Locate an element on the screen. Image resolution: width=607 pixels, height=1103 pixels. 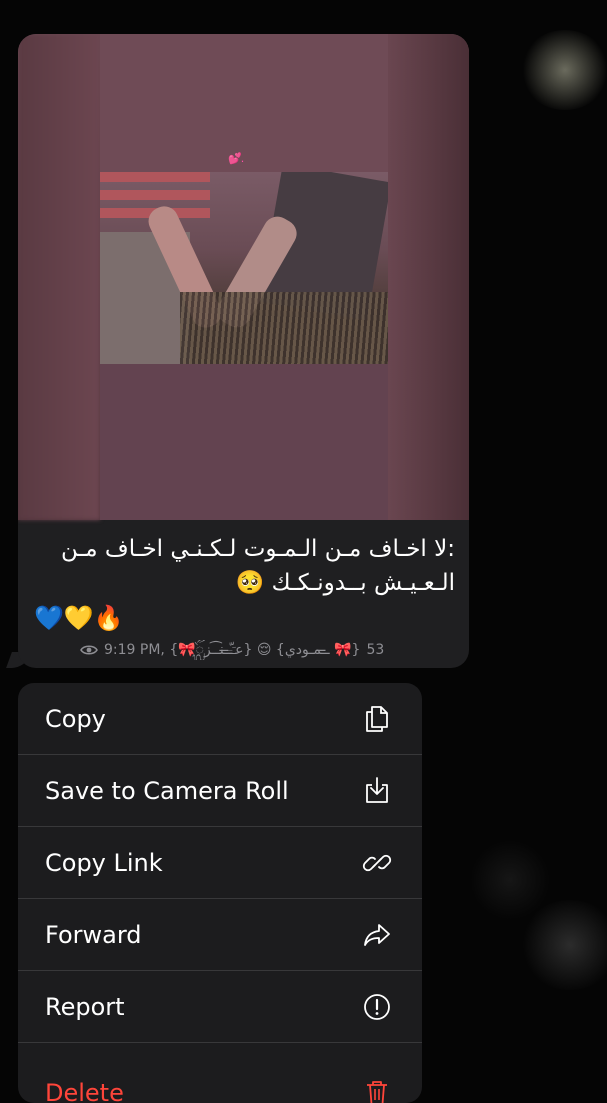
media-blur-right is located at coordinates (428, 277).